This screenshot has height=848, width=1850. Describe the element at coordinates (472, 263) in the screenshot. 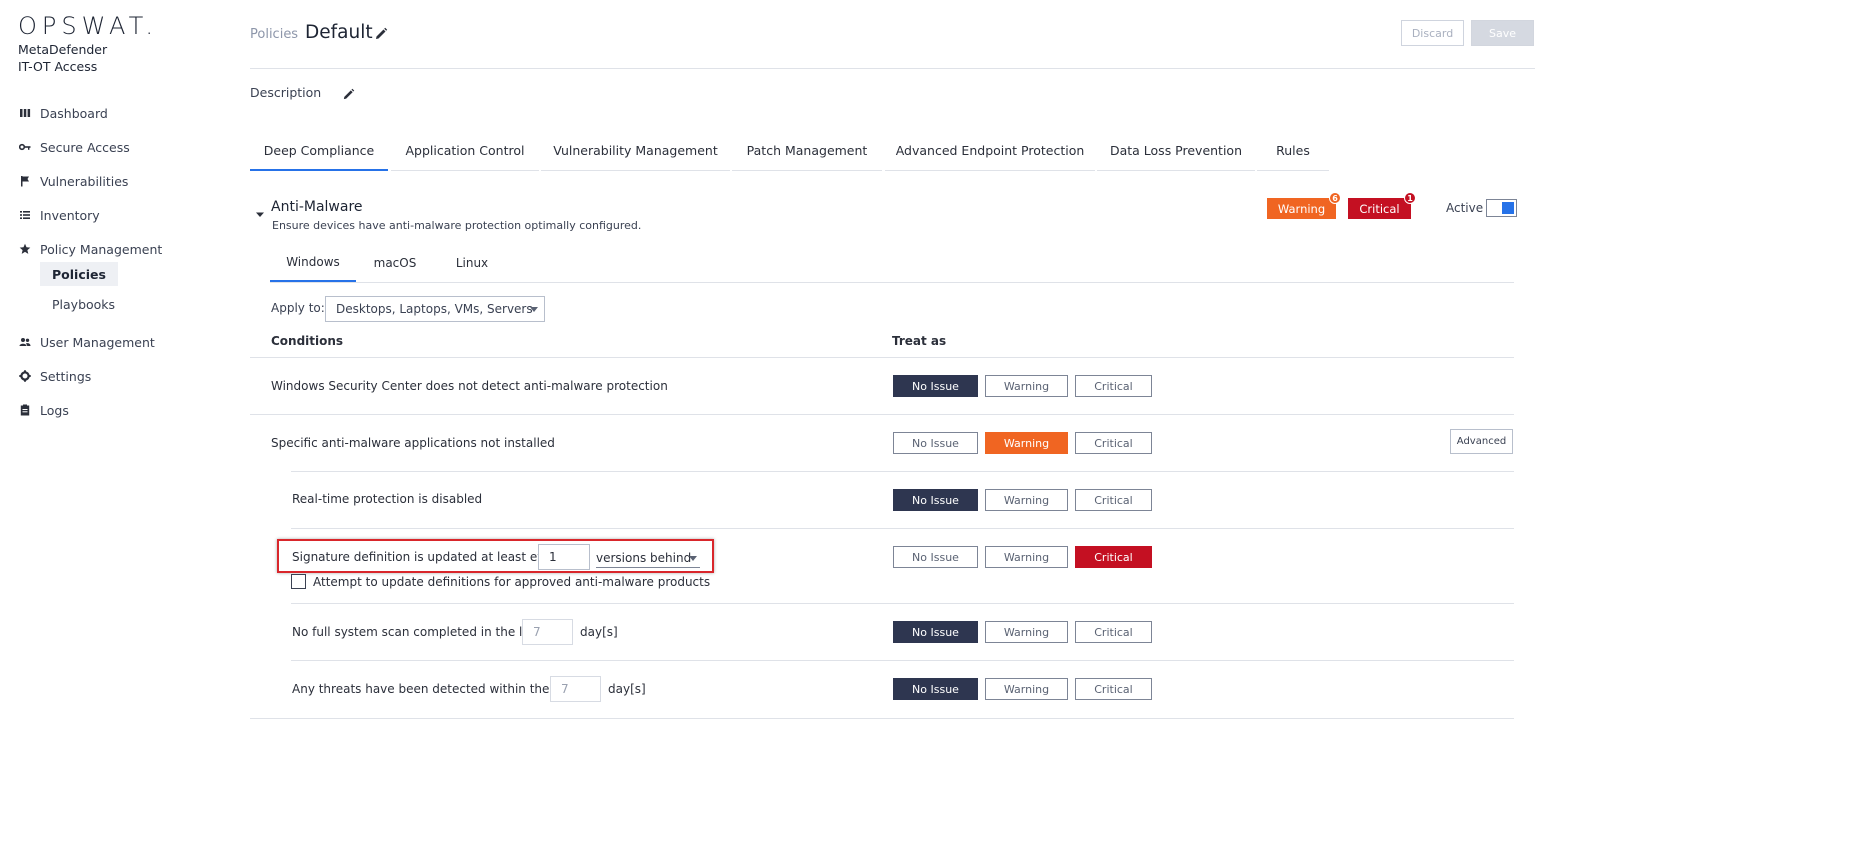

I see `tab-linux: Linux` at that location.